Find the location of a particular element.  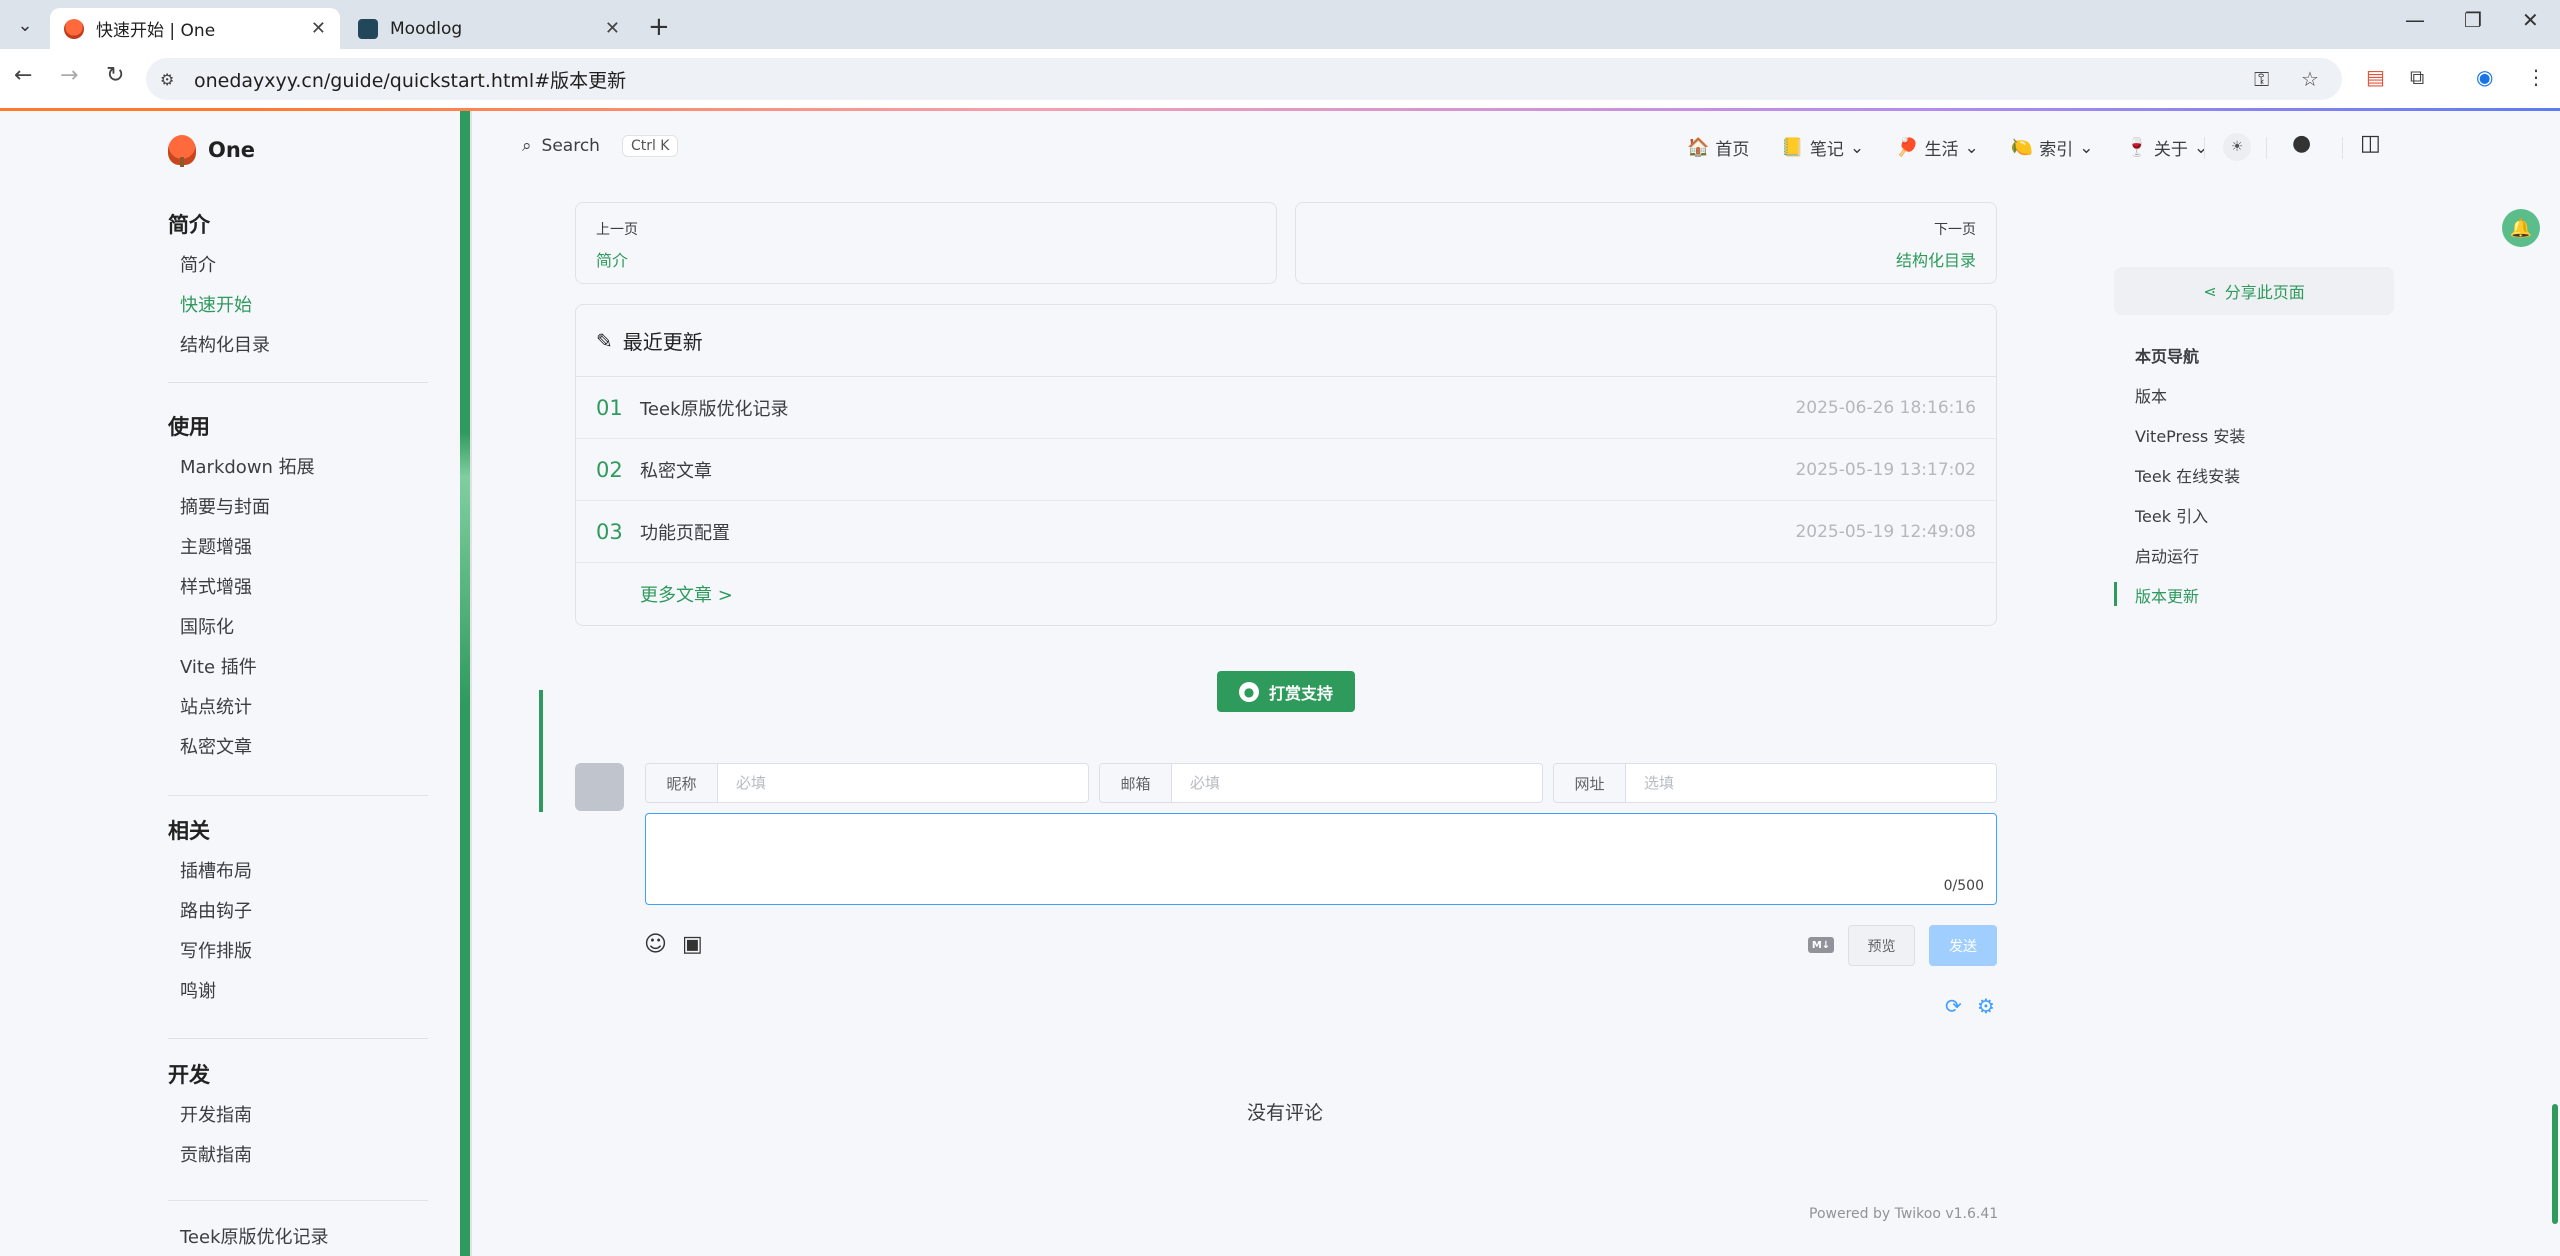

sidebar-group-title: 使用 is located at coordinates (189, 426).